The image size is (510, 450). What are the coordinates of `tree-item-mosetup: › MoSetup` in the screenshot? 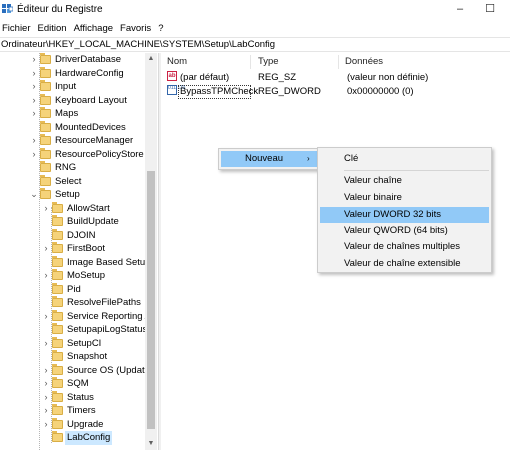 It's located at (73, 276).